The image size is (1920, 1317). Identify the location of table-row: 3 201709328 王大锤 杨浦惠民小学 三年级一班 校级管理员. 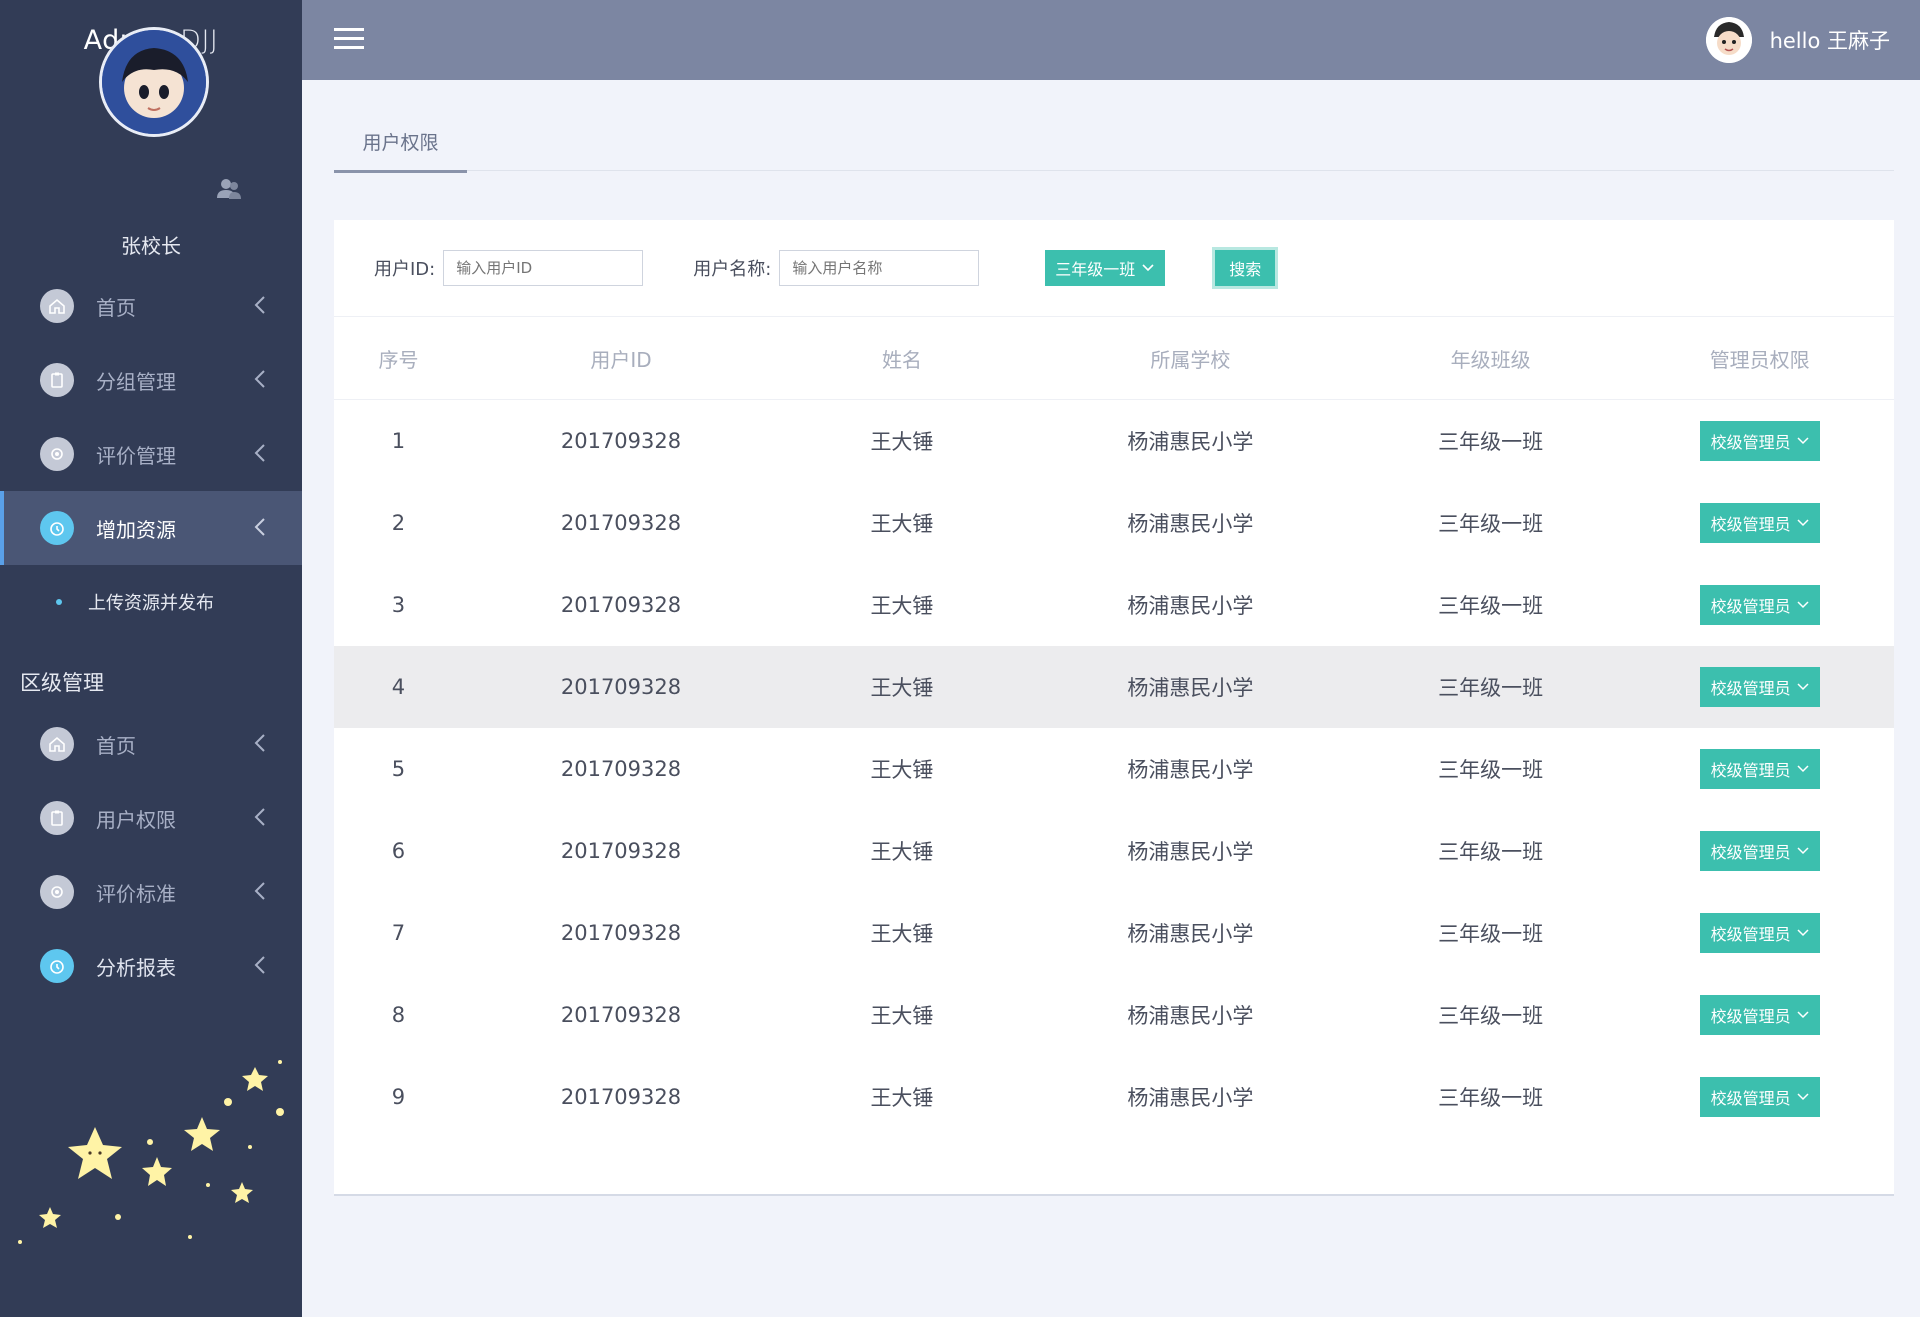
(1114, 605).